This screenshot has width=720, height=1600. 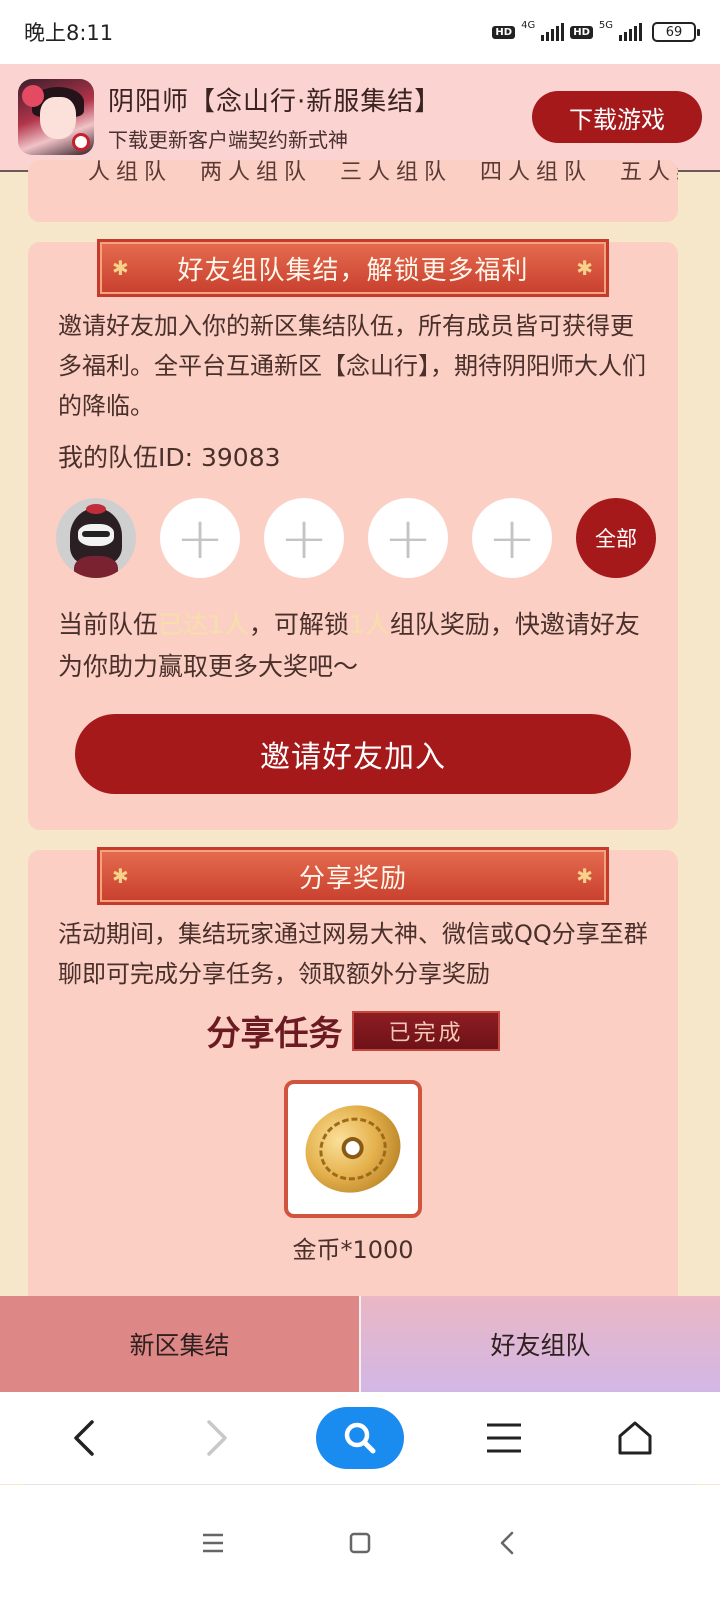 What do you see at coordinates (228, 140) in the screenshot?
I see `banner-subtitle: 下载更新客户端契约新式神` at bounding box center [228, 140].